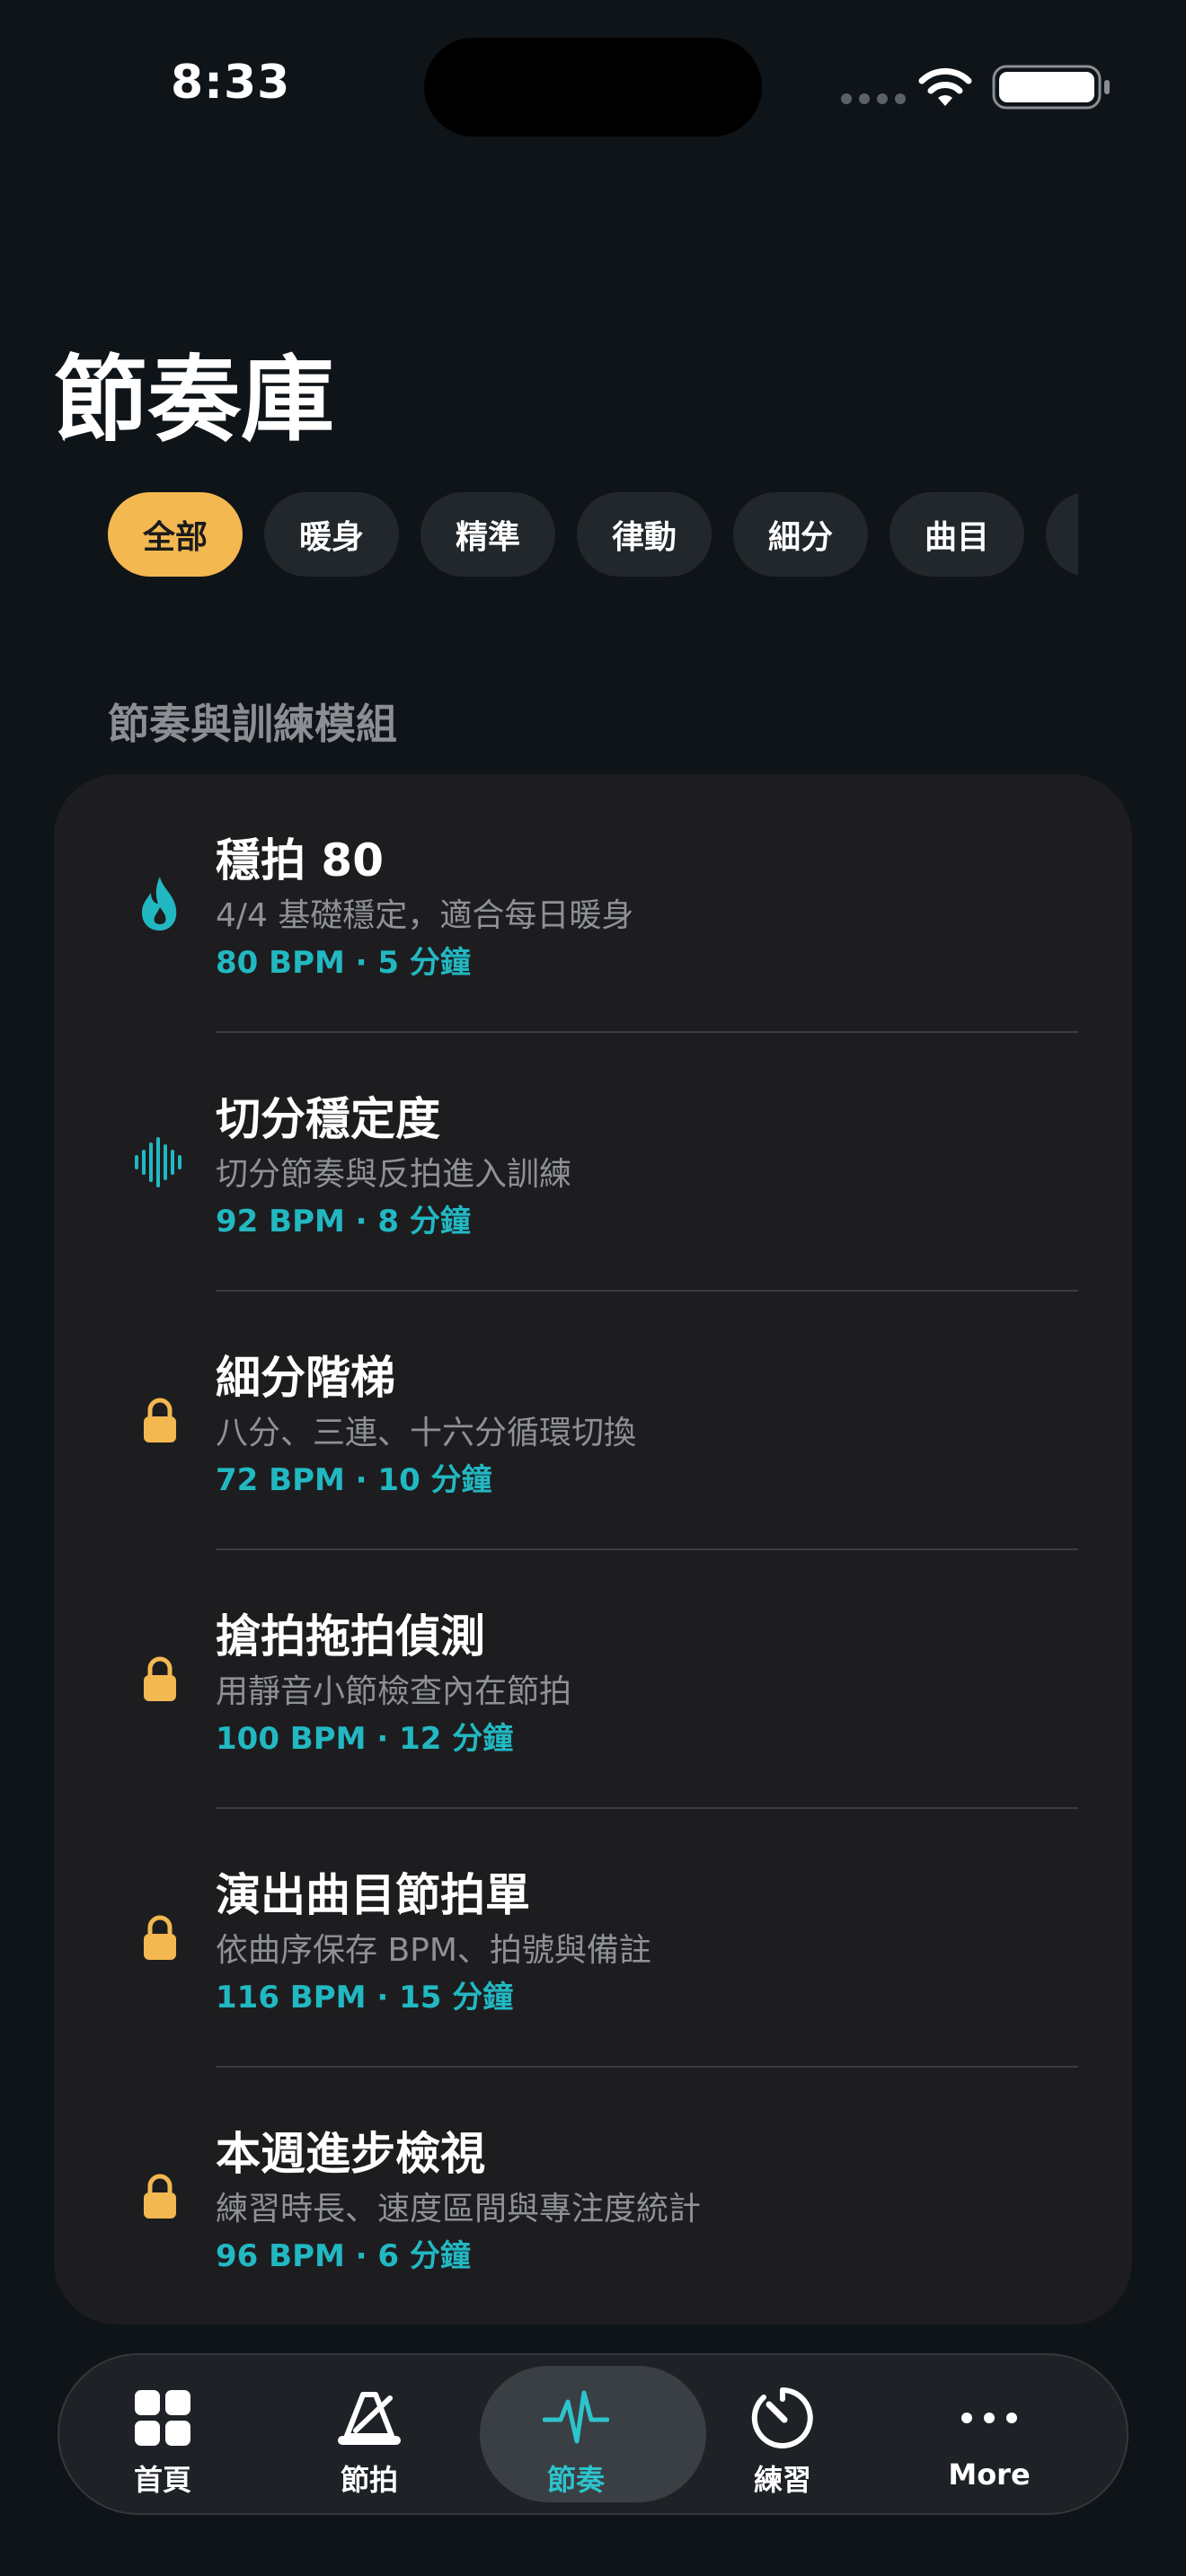  What do you see at coordinates (800, 534) in the screenshot?
I see `filter-chip-subdivision: 細分` at bounding box center [800, 534].